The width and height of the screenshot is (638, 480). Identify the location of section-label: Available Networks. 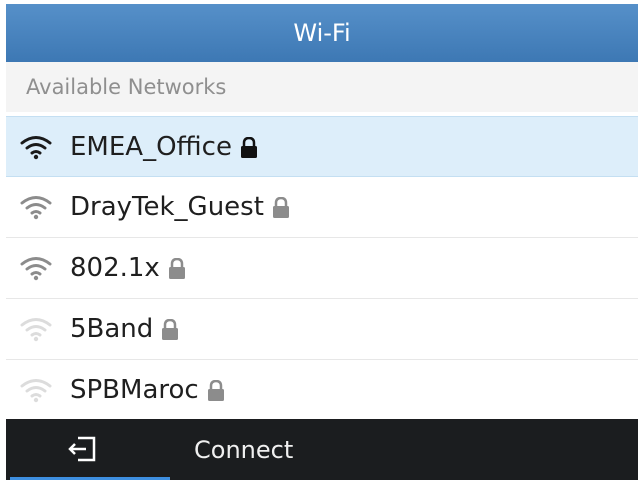
(126, 87).